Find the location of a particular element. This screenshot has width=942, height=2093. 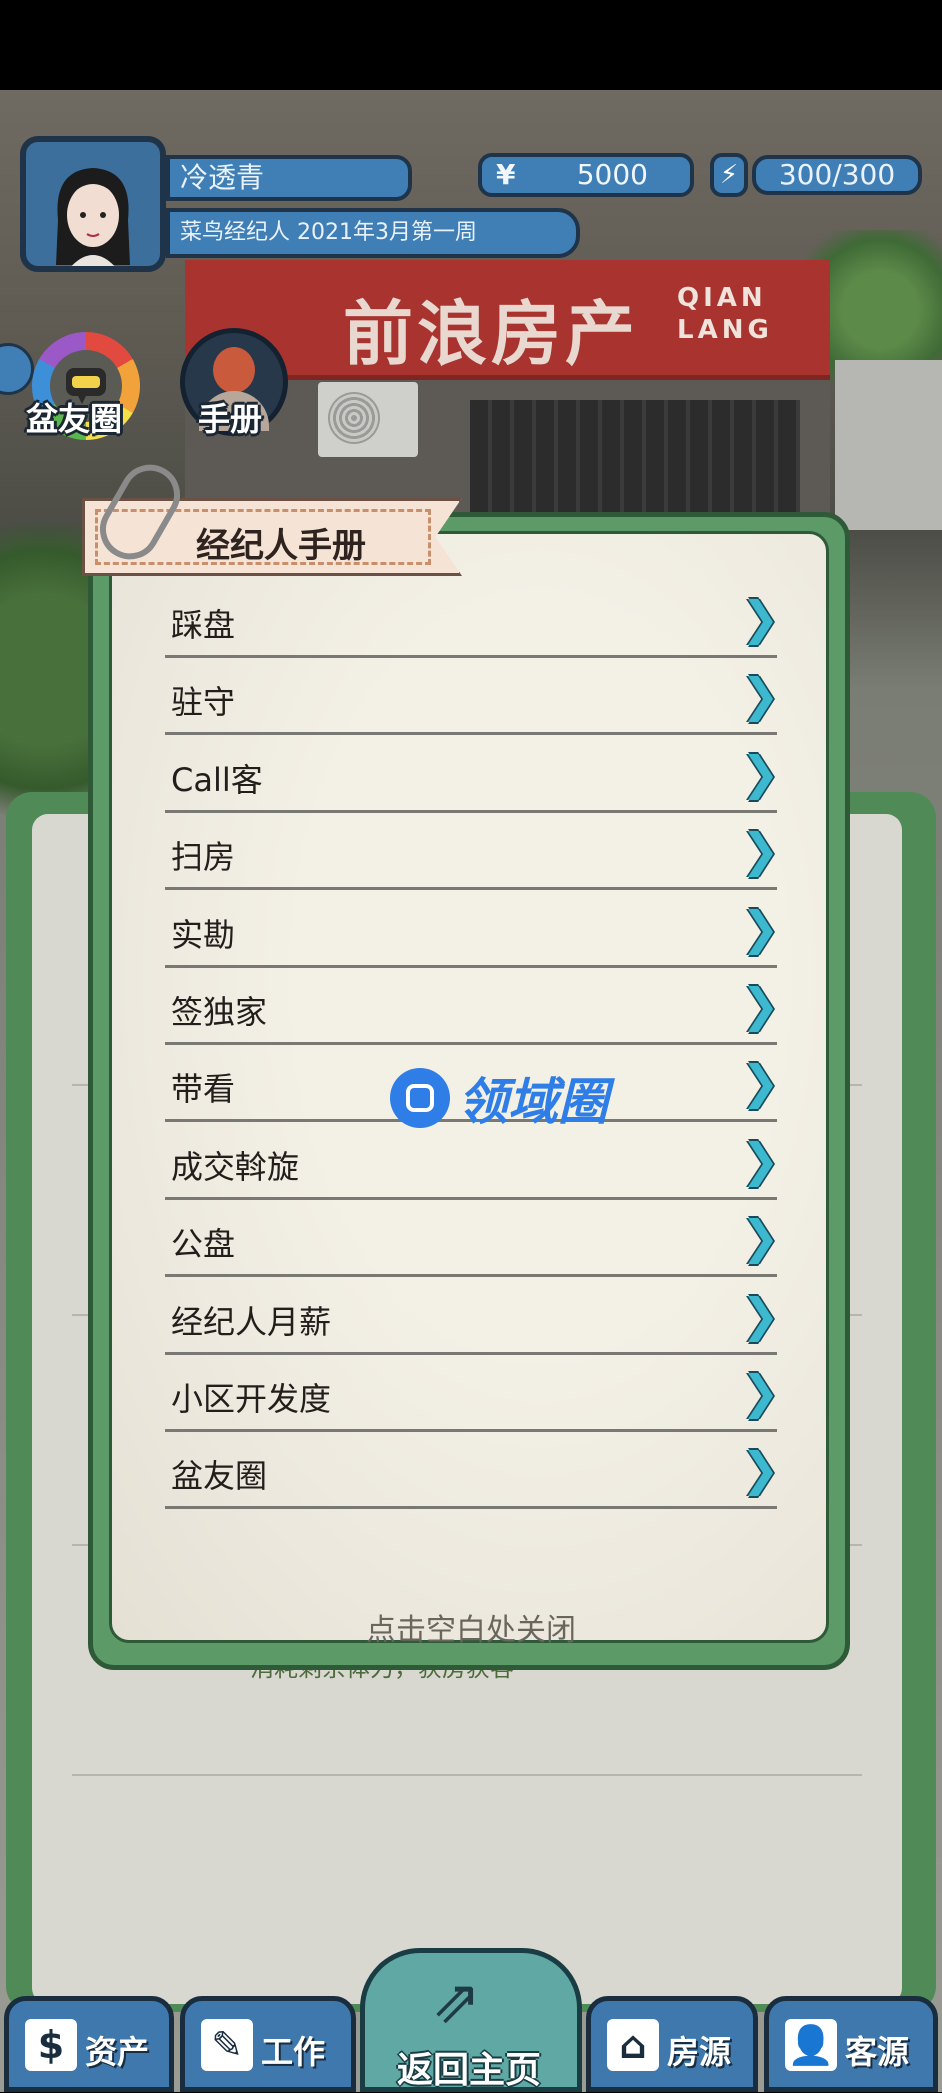

building-window is located at coordinates (888, 445).